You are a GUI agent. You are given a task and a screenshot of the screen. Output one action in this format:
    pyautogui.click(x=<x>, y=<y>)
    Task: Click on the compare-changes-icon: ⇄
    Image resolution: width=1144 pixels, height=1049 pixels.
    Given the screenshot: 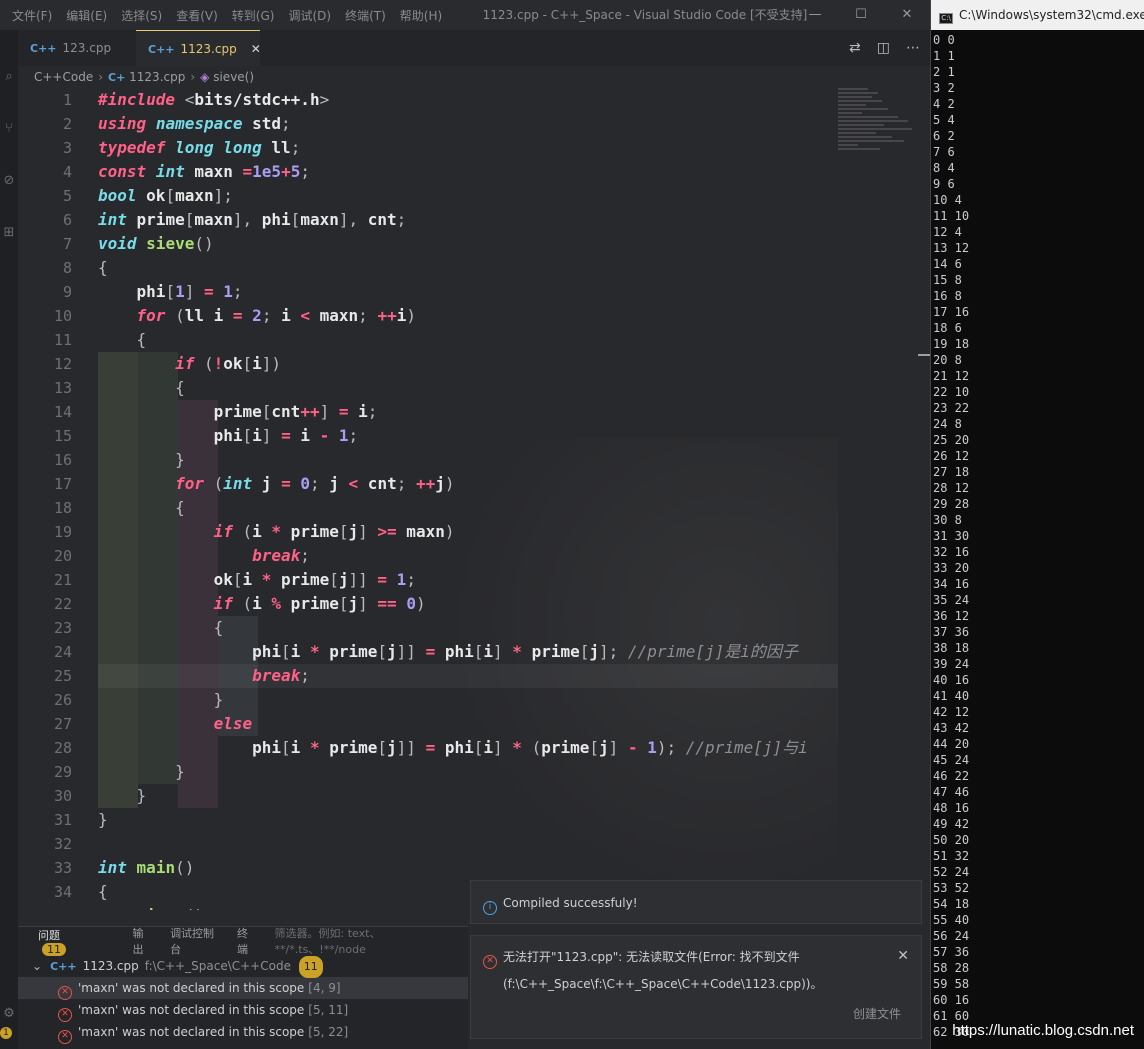 What is the action you would take?
    pyautogui.click(x=855, y=48)
    